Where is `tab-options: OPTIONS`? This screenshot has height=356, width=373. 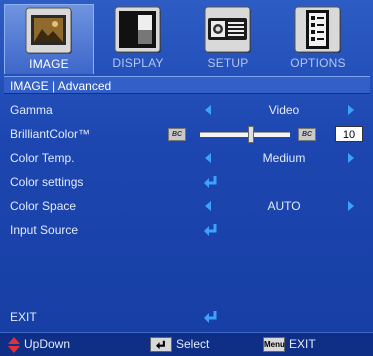
tab-options: OPTIONS is located at coordinates (318, 39).